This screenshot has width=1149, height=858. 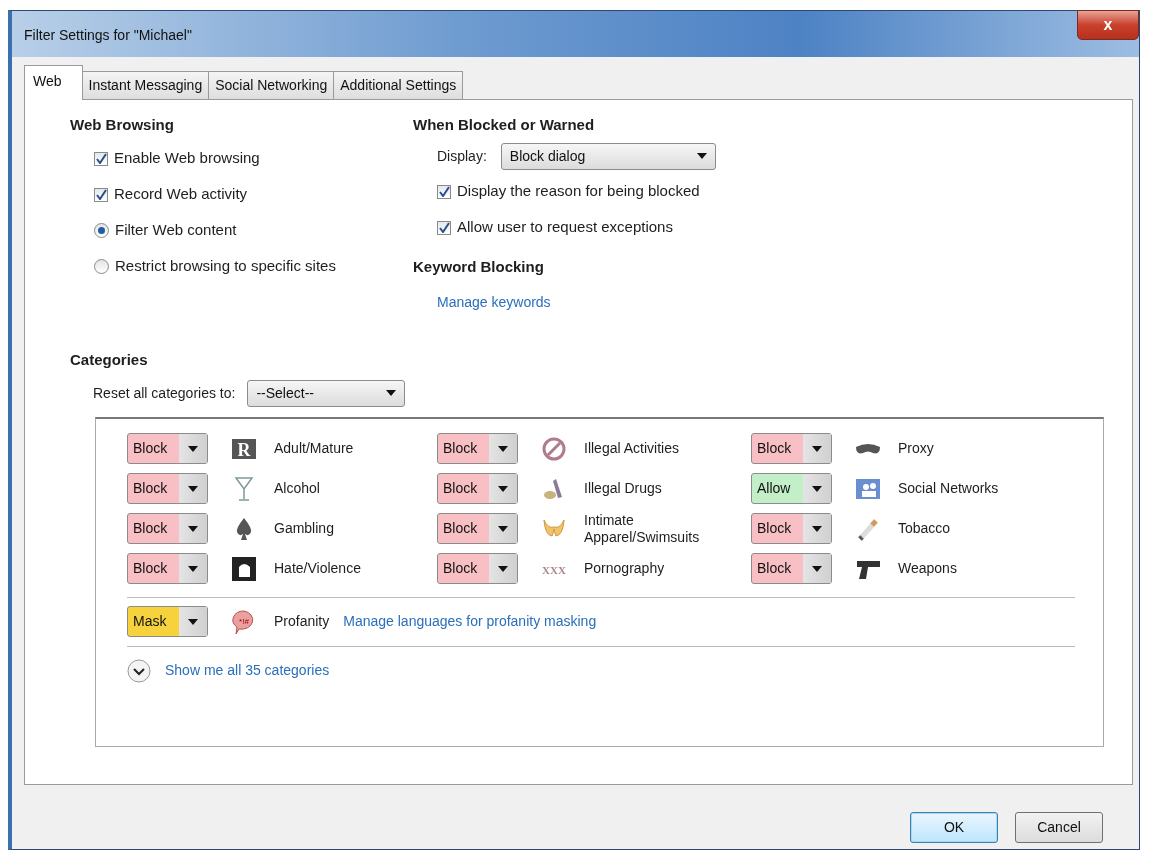 What do you see at coordinates (53, 82) in the screenshot?
I see `tab: Web` at bounding box center [53, 82].